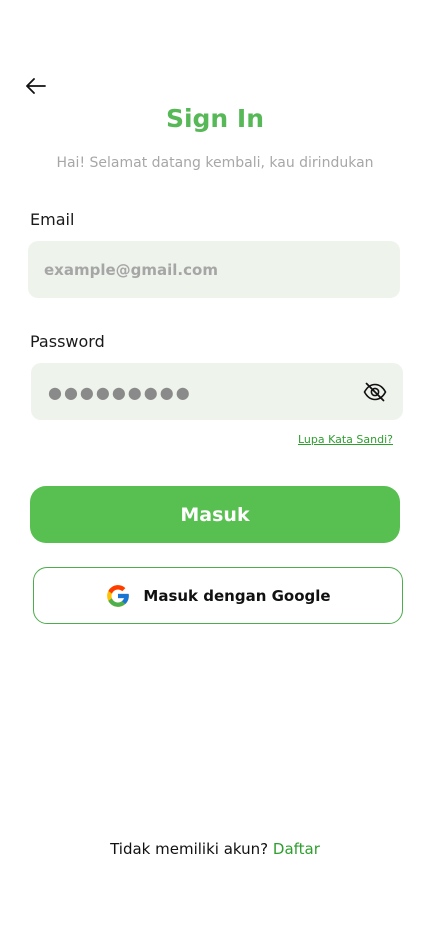 This screenshot has height=932, width=430. I want to click on google-sign-in-label: Masuk dengan Google, so click(237, 595).